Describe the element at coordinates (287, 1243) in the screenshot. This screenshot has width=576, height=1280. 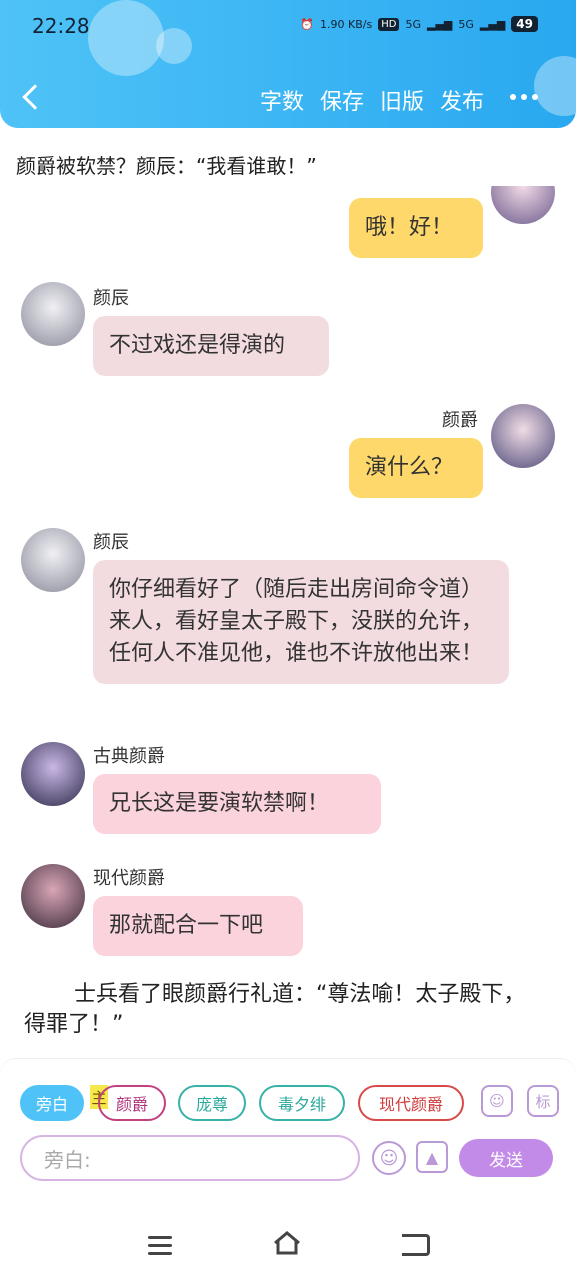
I see `home-icon` at that location.